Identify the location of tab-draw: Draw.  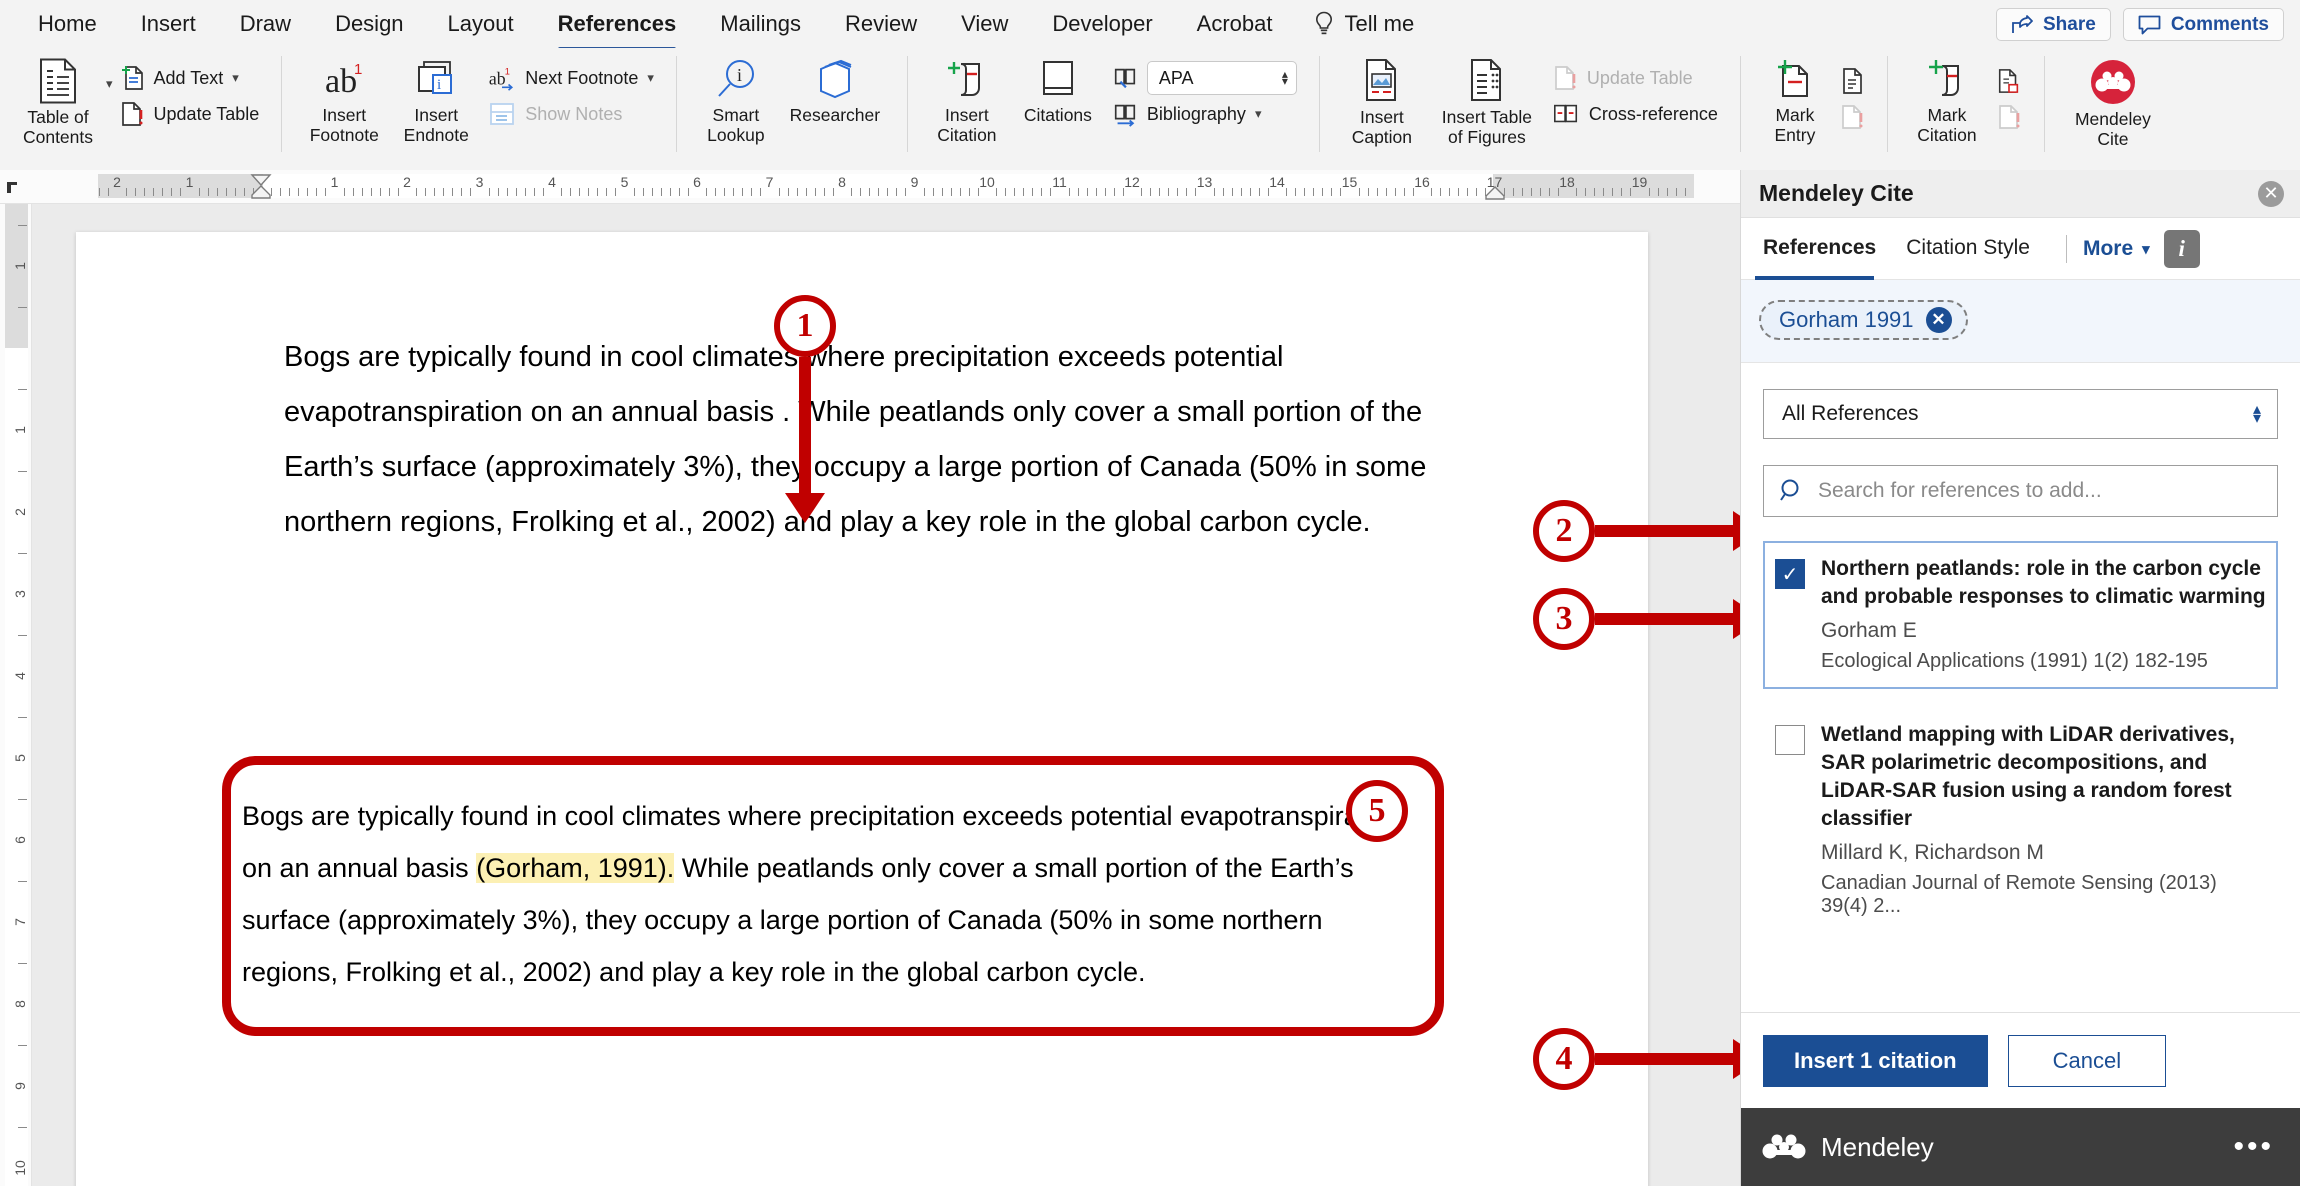
(265, 24).